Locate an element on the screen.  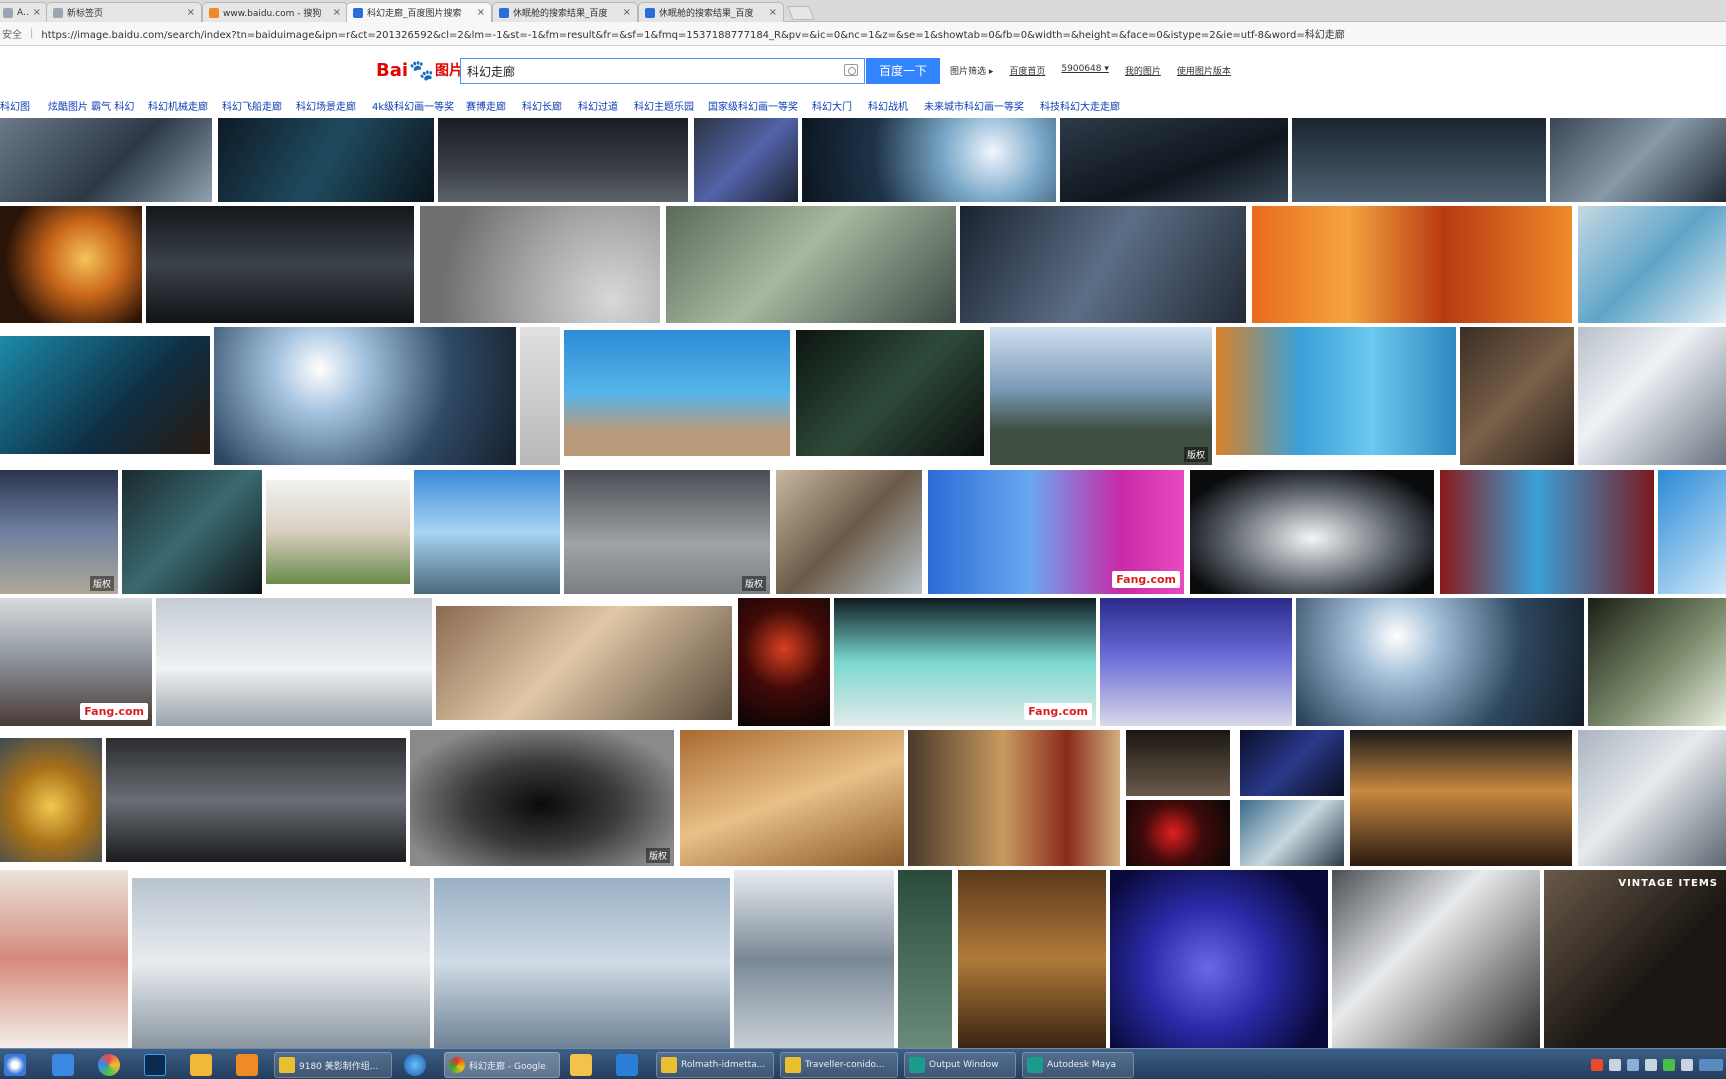
tab-new-tab: 新标签页 × is located at coordinates (124, 12).